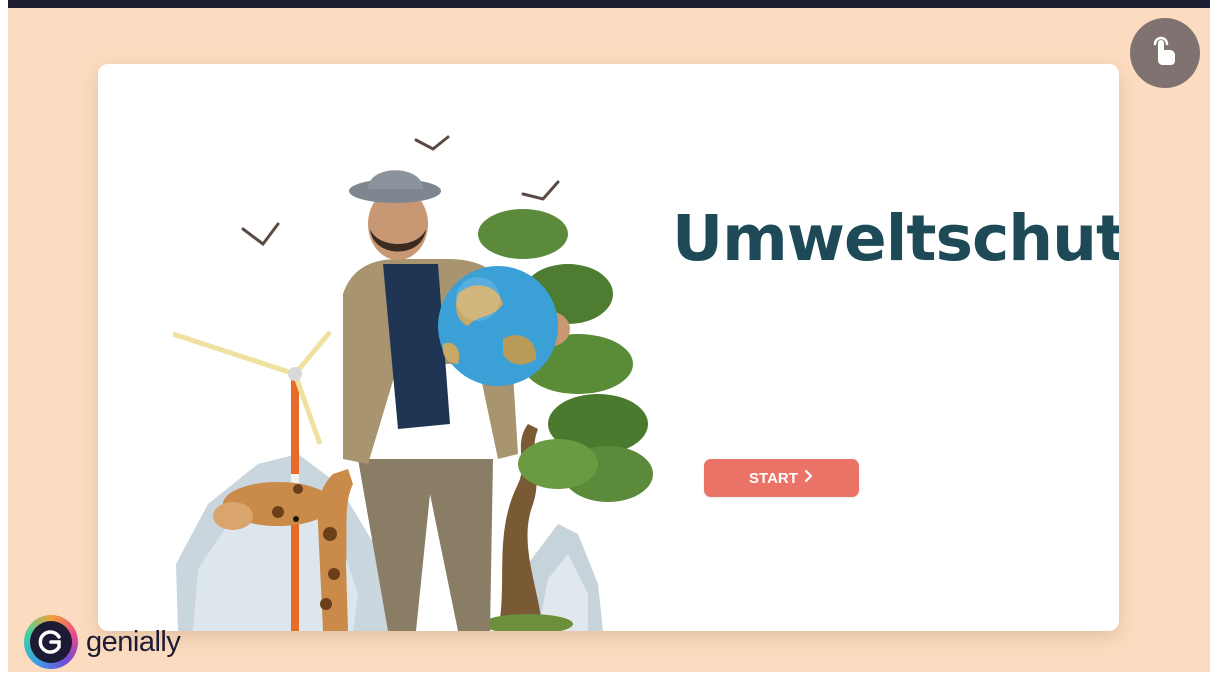 The width and height of the screenshot is (1210, 679). Describe the element at coordinates (51, 642) in the screenshot. I see `genially-logo-icon` at that location.